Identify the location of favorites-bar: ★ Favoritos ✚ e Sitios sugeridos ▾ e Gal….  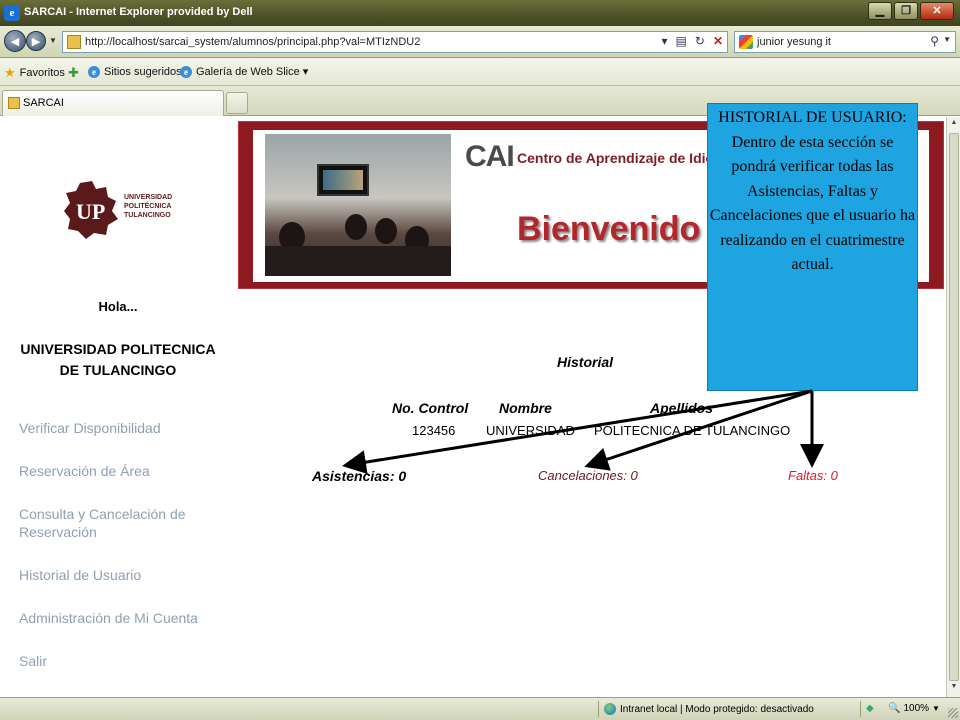
(480, 72).